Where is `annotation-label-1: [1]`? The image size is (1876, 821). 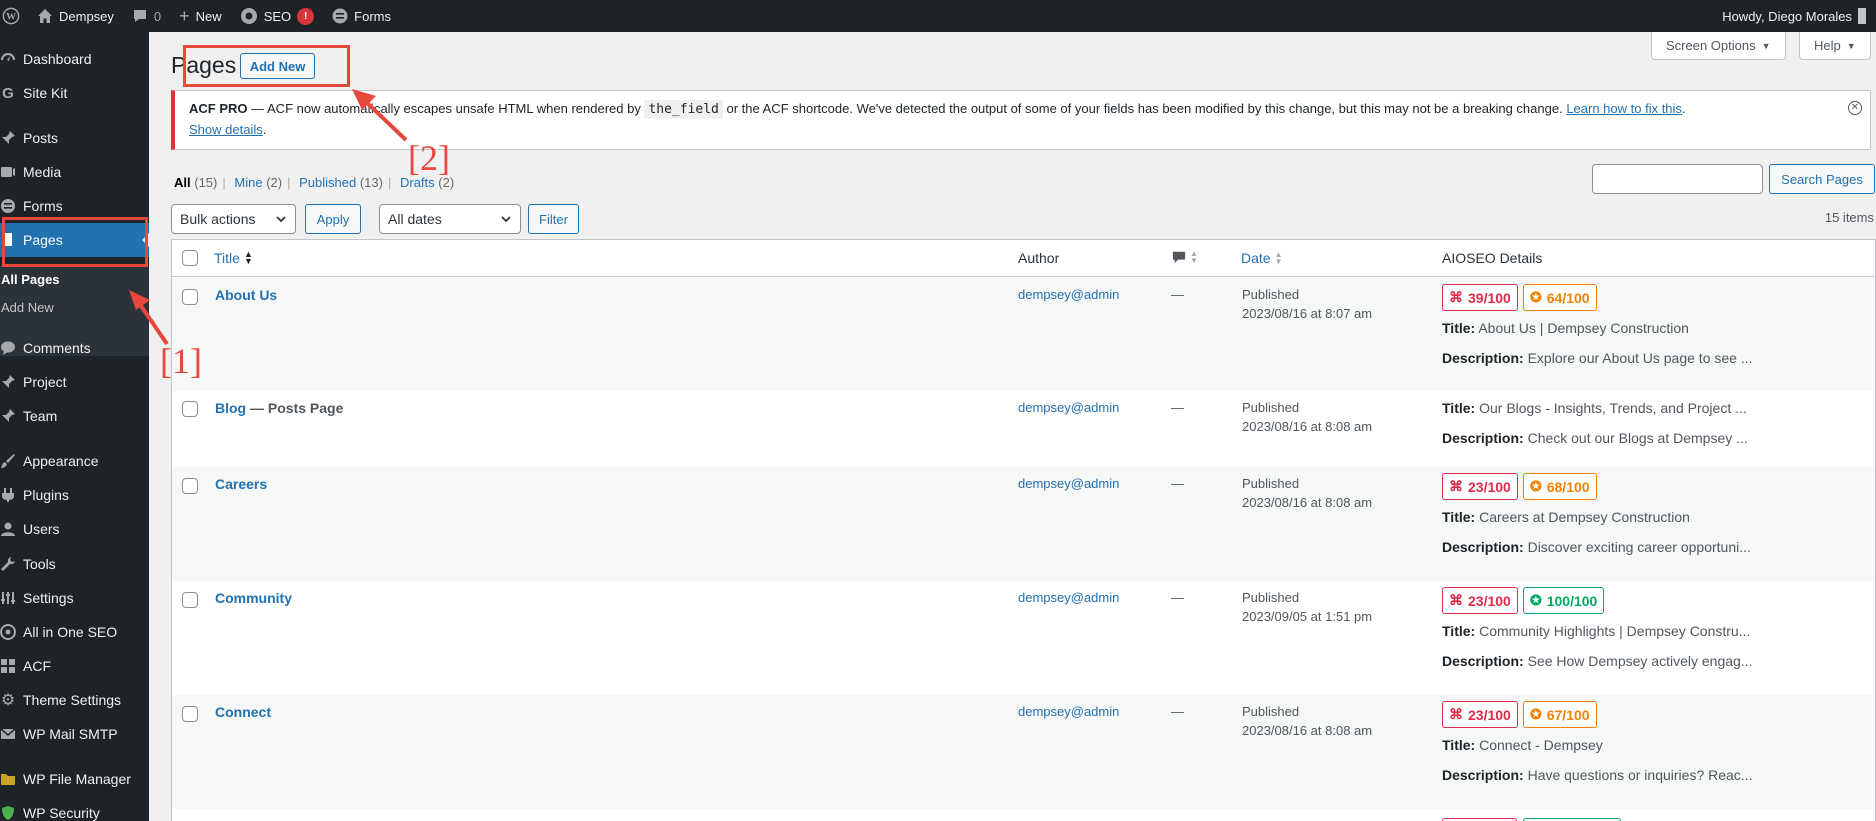 annotation-label-1: [1] is located at coordinates (181, 361).